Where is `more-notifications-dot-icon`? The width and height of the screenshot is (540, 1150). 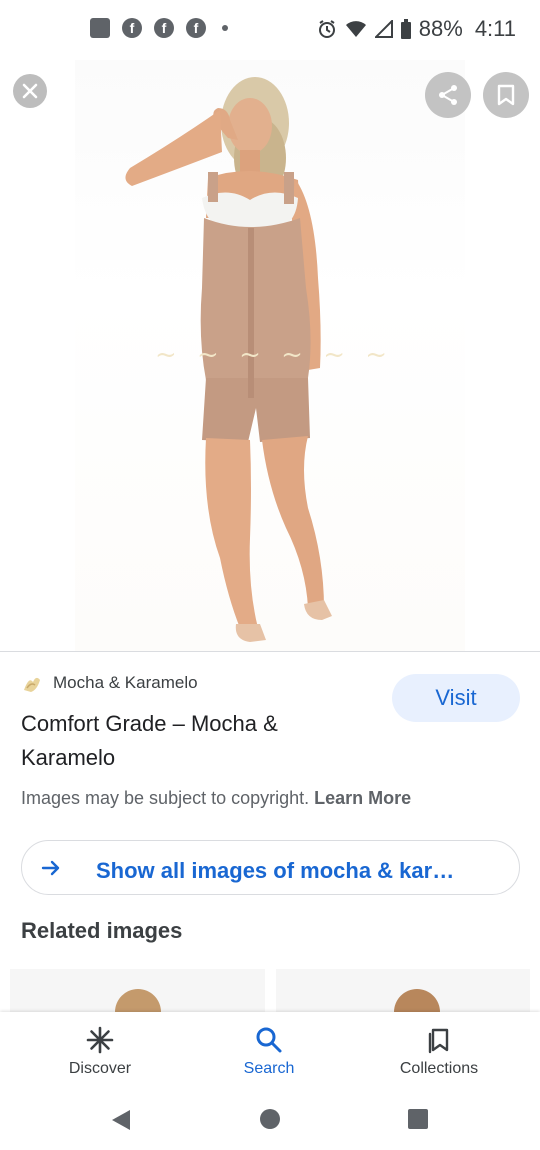 more-notifications-dot-icon is located at coordinates (225, 28).